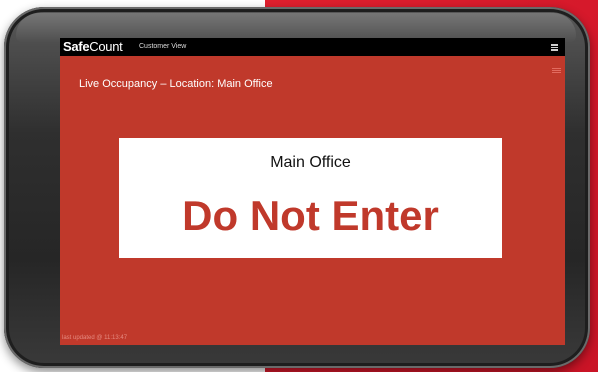 This screenshot has width=598, height=372. I want to click on menu-icon, so click(554, 47).